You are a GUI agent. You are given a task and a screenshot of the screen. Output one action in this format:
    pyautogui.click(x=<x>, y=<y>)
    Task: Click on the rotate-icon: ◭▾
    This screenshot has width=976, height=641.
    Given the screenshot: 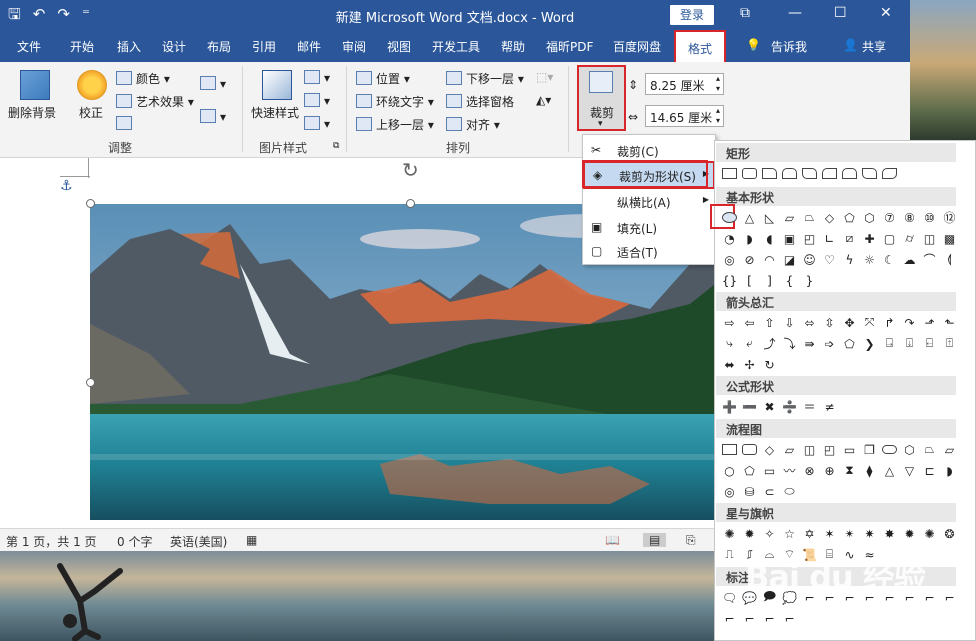 What is the action you would take?
    pyautogui.click(x=543, y=100)
    